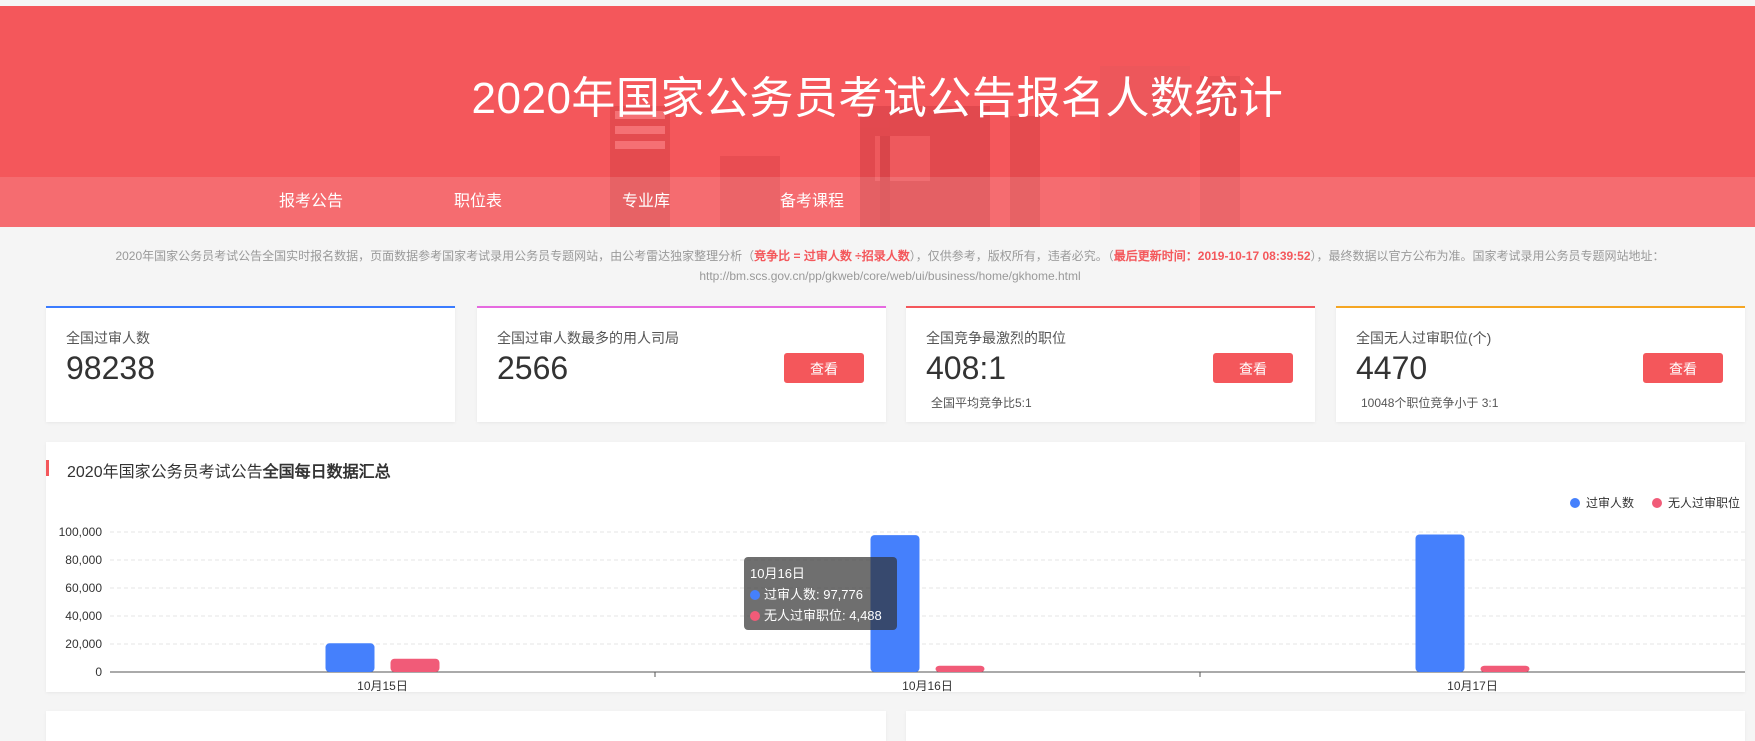 The height and width of the screenshot is (741, 1755). What do you see at coordinates (1392, 368) in the screenshot?
I see `card-value: 4470` at bounding box center [1392, 368].